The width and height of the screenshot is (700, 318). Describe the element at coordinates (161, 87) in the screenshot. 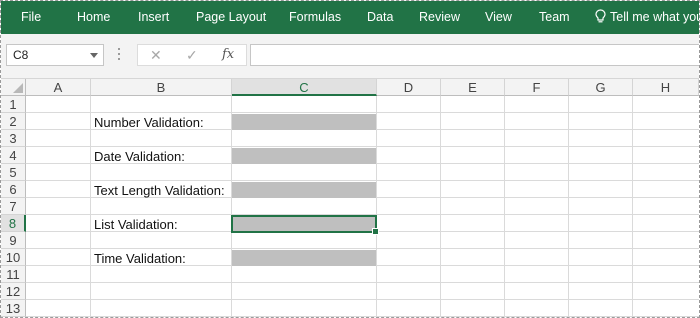

I see `column-header-b: B` at that location.